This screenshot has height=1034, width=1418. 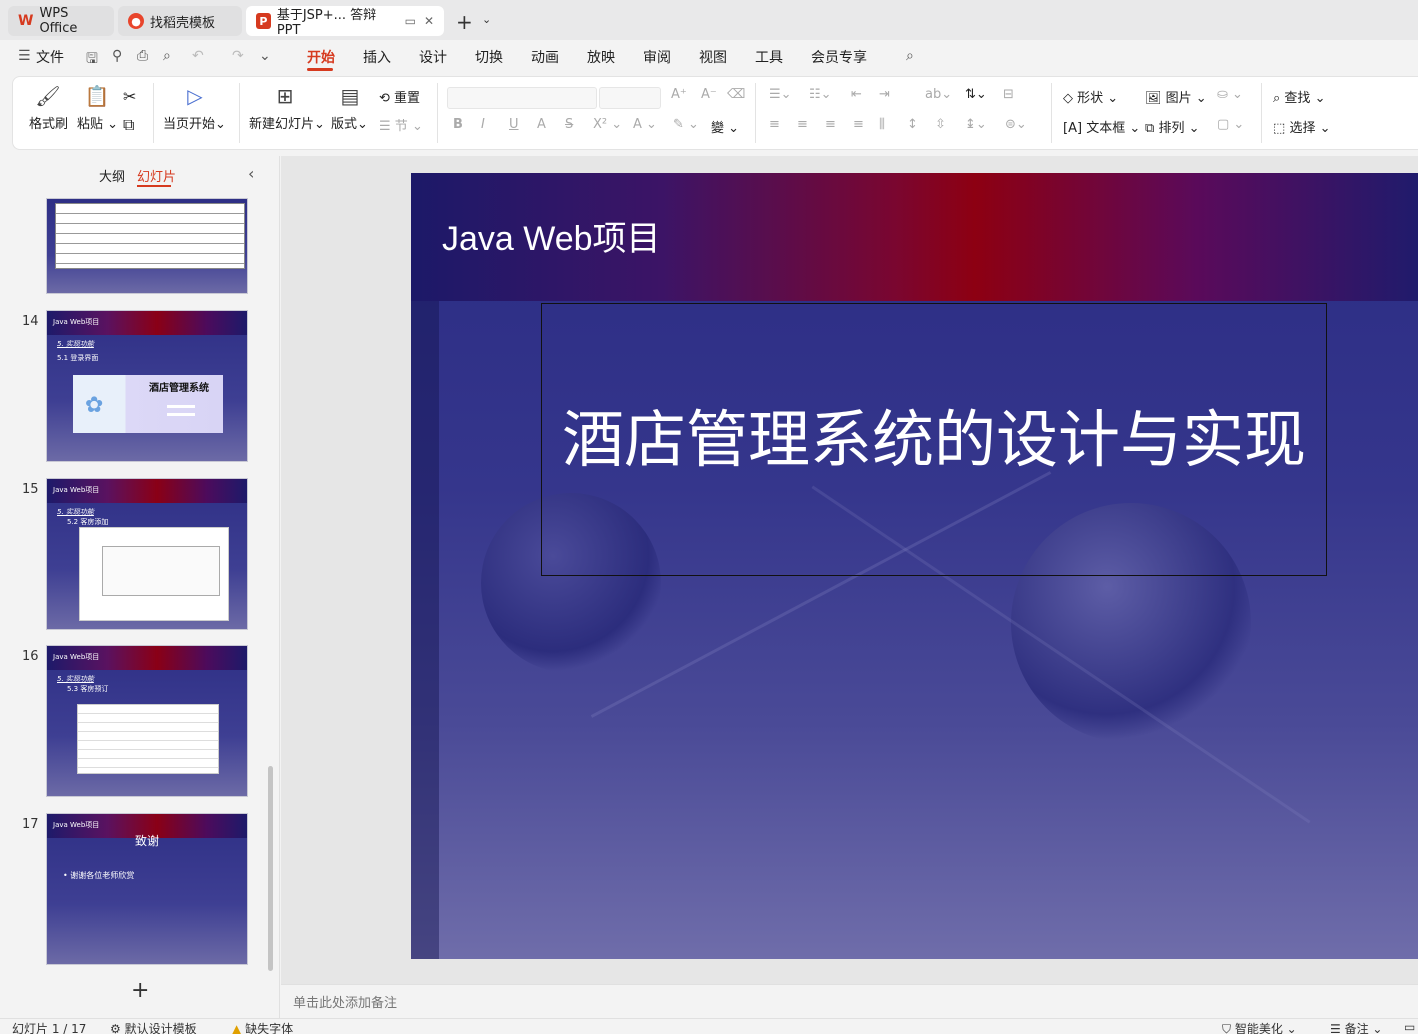 I want to click on sort-icon: ⇅⌄, so click(x=976, y=94).